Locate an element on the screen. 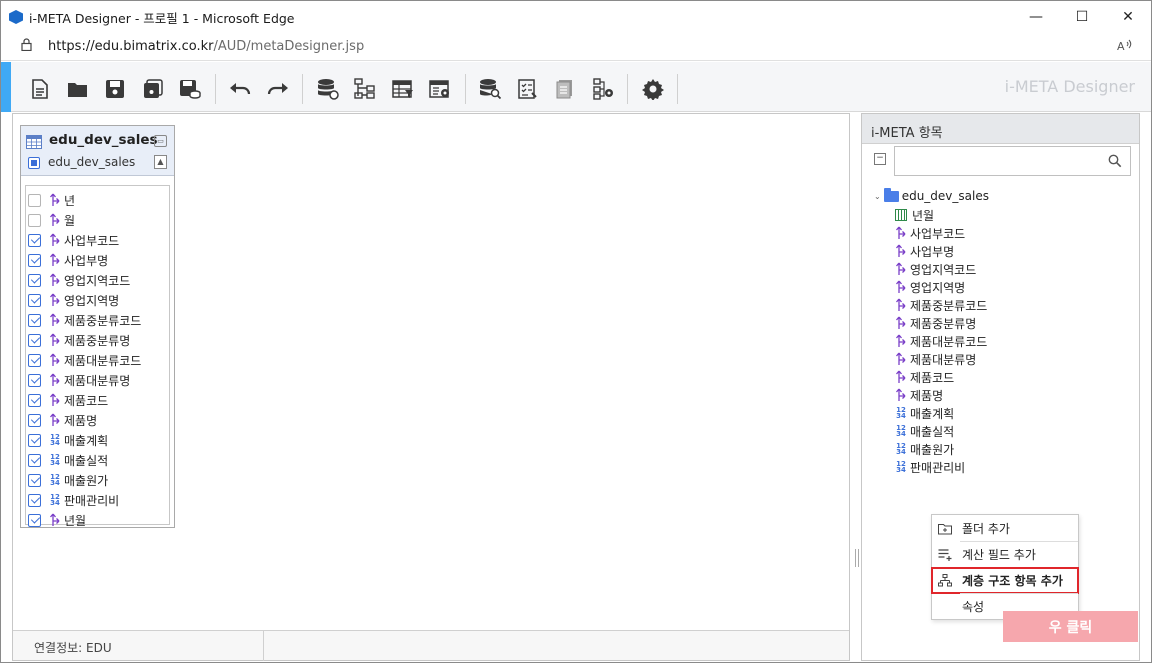  document-icon is located at coordinates (565, 89).